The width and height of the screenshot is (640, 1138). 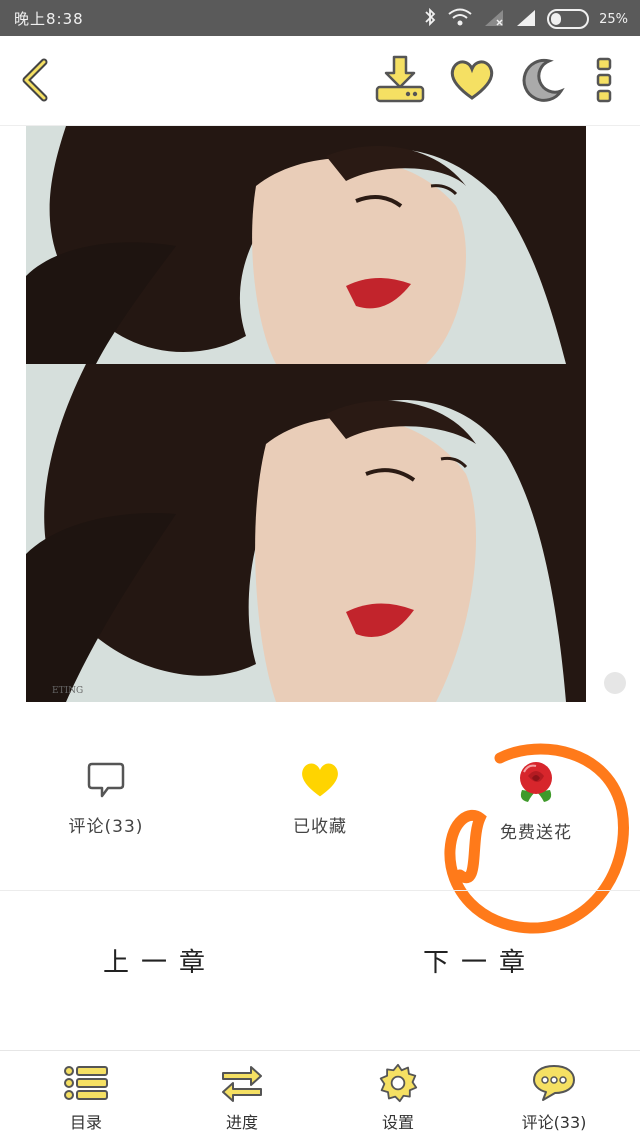 What do you see at coordinates (68, 691) in the screenshot?
I see `photo-watermark: ETING` at bounding box center [68, 691].